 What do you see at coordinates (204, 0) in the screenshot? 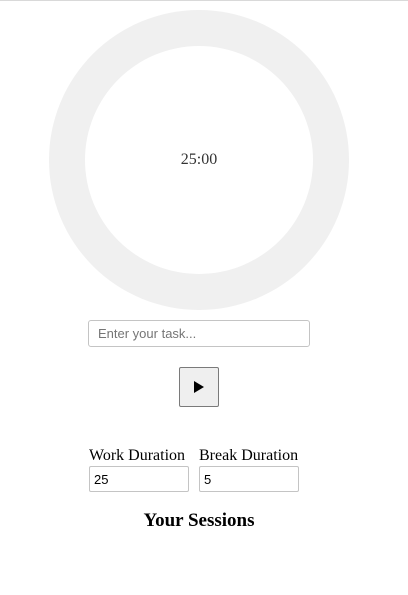
I see `top-divider` at bounding box center [204, 0].